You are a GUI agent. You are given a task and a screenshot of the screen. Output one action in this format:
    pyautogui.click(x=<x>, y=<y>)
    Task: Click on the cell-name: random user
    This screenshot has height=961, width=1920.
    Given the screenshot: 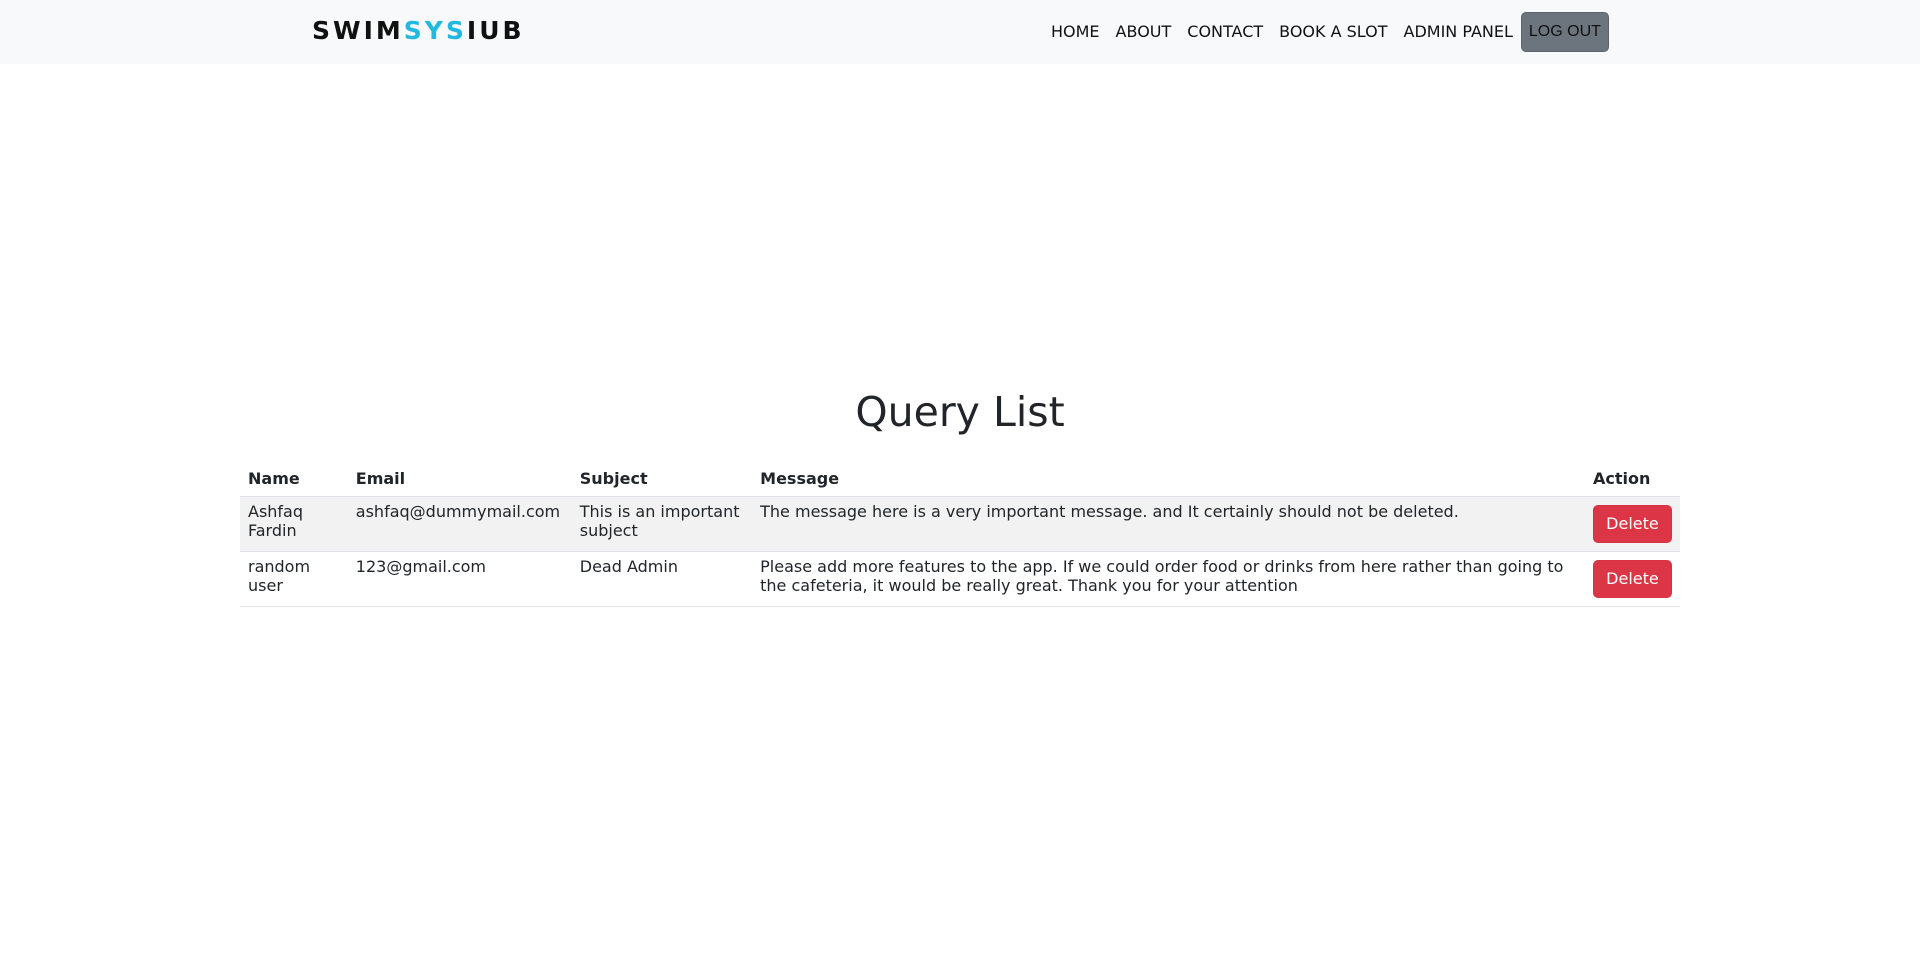 What is the action you would take?
    pyautogui.click(x=294, y=579)
    